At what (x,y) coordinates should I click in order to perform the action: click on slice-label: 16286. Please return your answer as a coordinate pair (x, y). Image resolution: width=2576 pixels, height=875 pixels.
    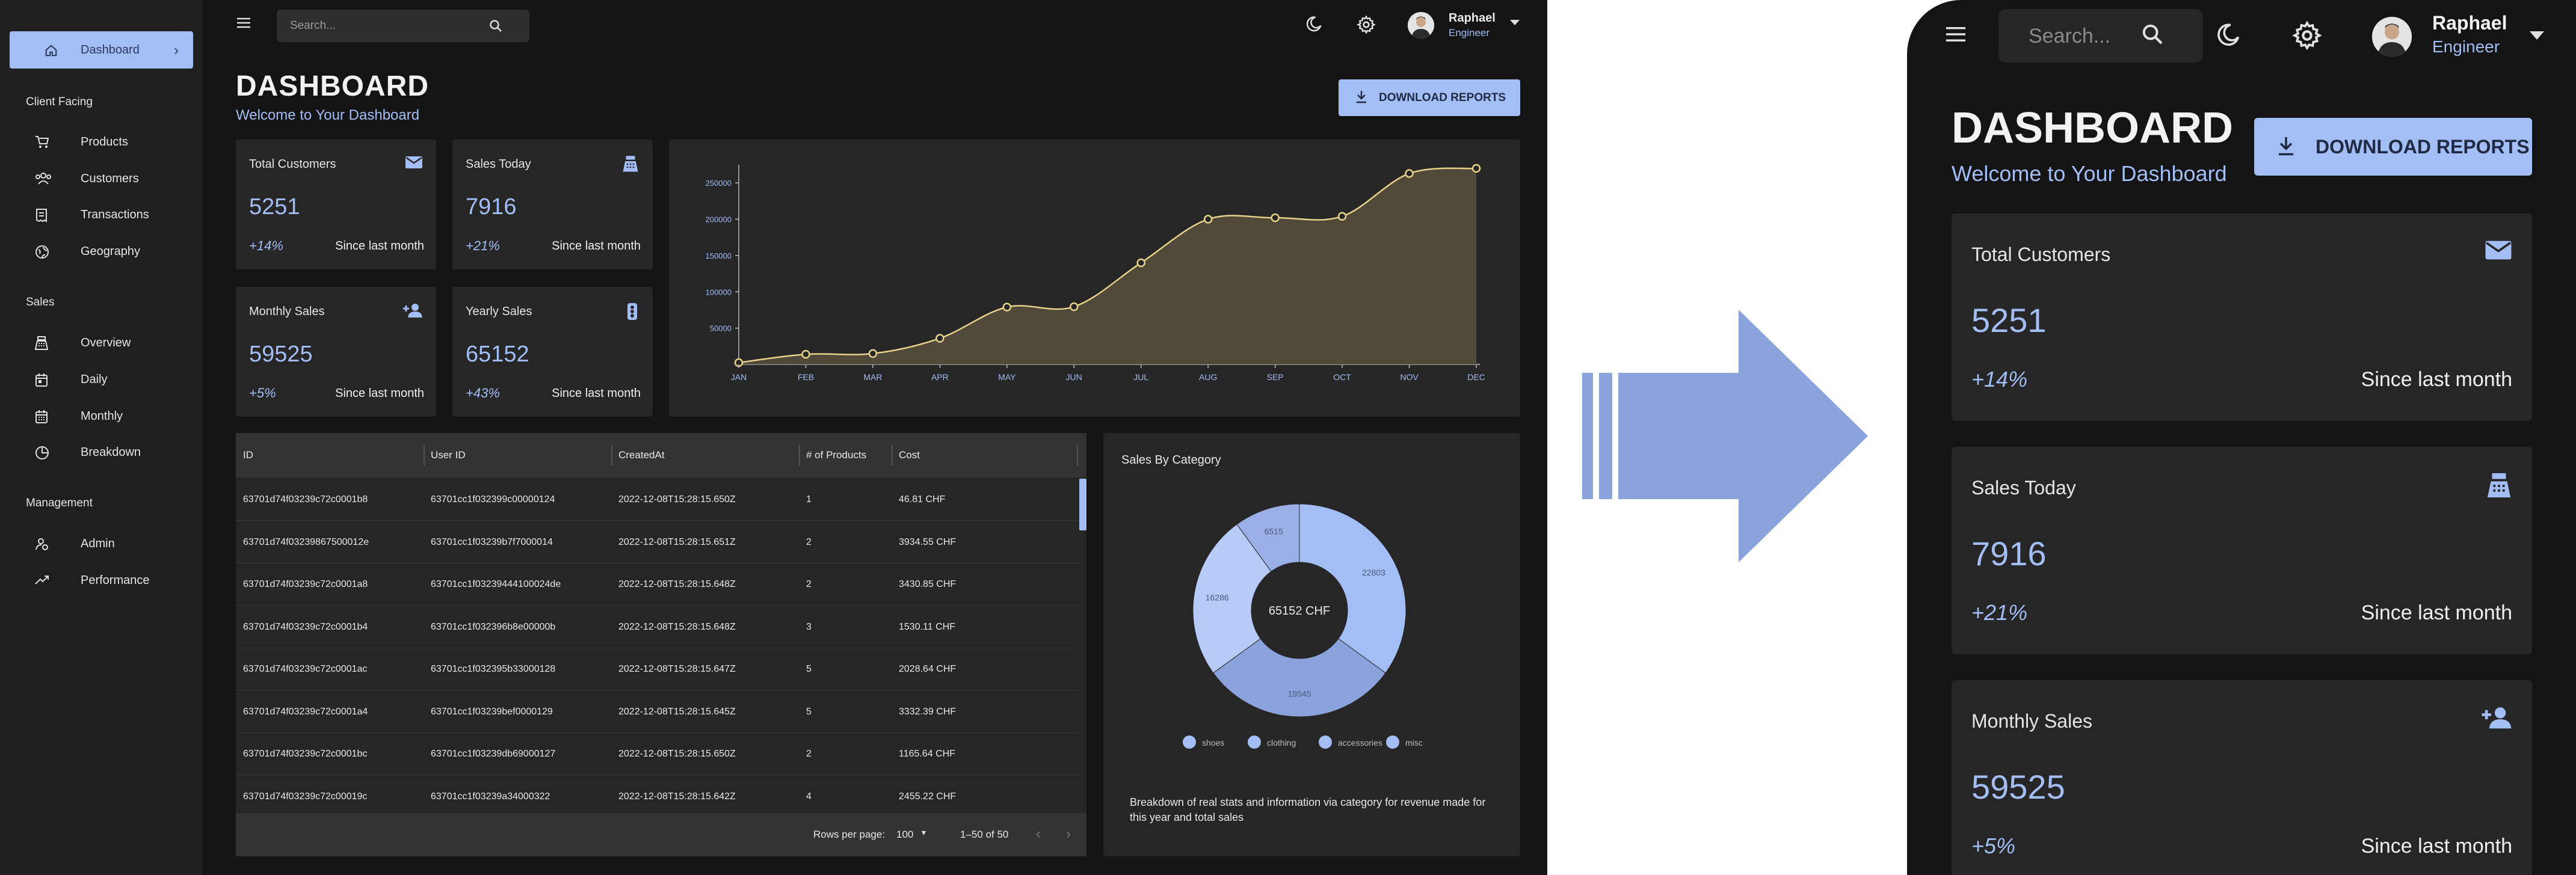
    Looking at the image, I should click on (1217, 597).